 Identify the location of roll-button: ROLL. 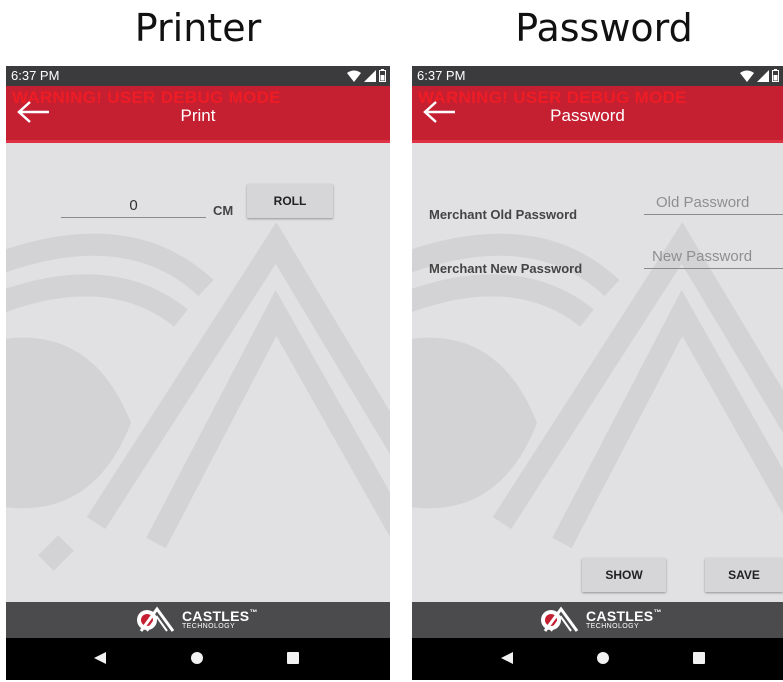
(290, 201).